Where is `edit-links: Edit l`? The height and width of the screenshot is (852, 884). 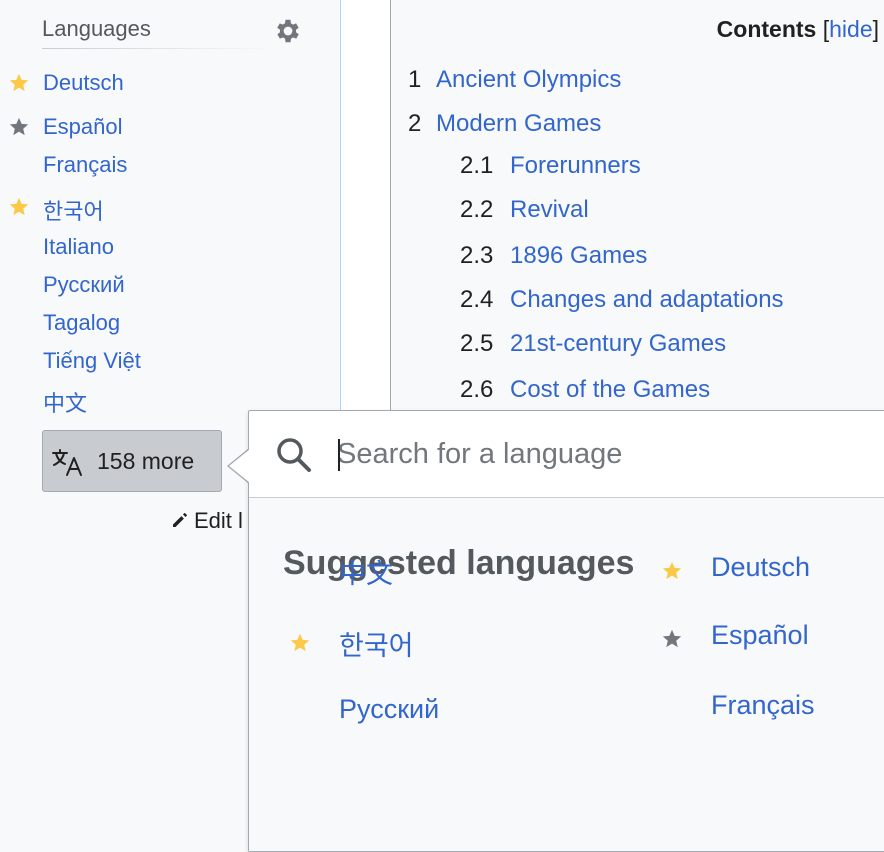
edit-links: Edit l is located at coordinates (206, 521).